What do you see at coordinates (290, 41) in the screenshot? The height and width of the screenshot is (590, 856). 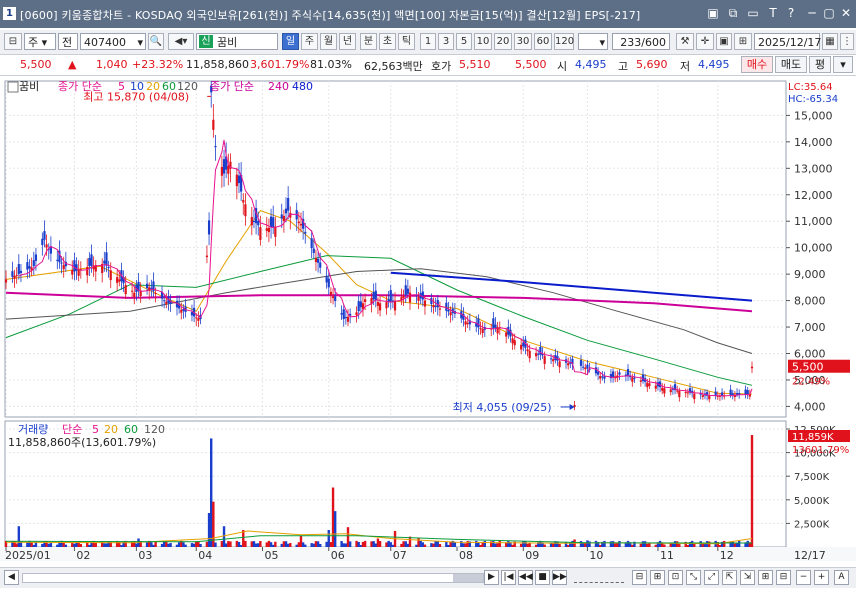 I see `period-day-button: 일` at bounding box center [290, 41].